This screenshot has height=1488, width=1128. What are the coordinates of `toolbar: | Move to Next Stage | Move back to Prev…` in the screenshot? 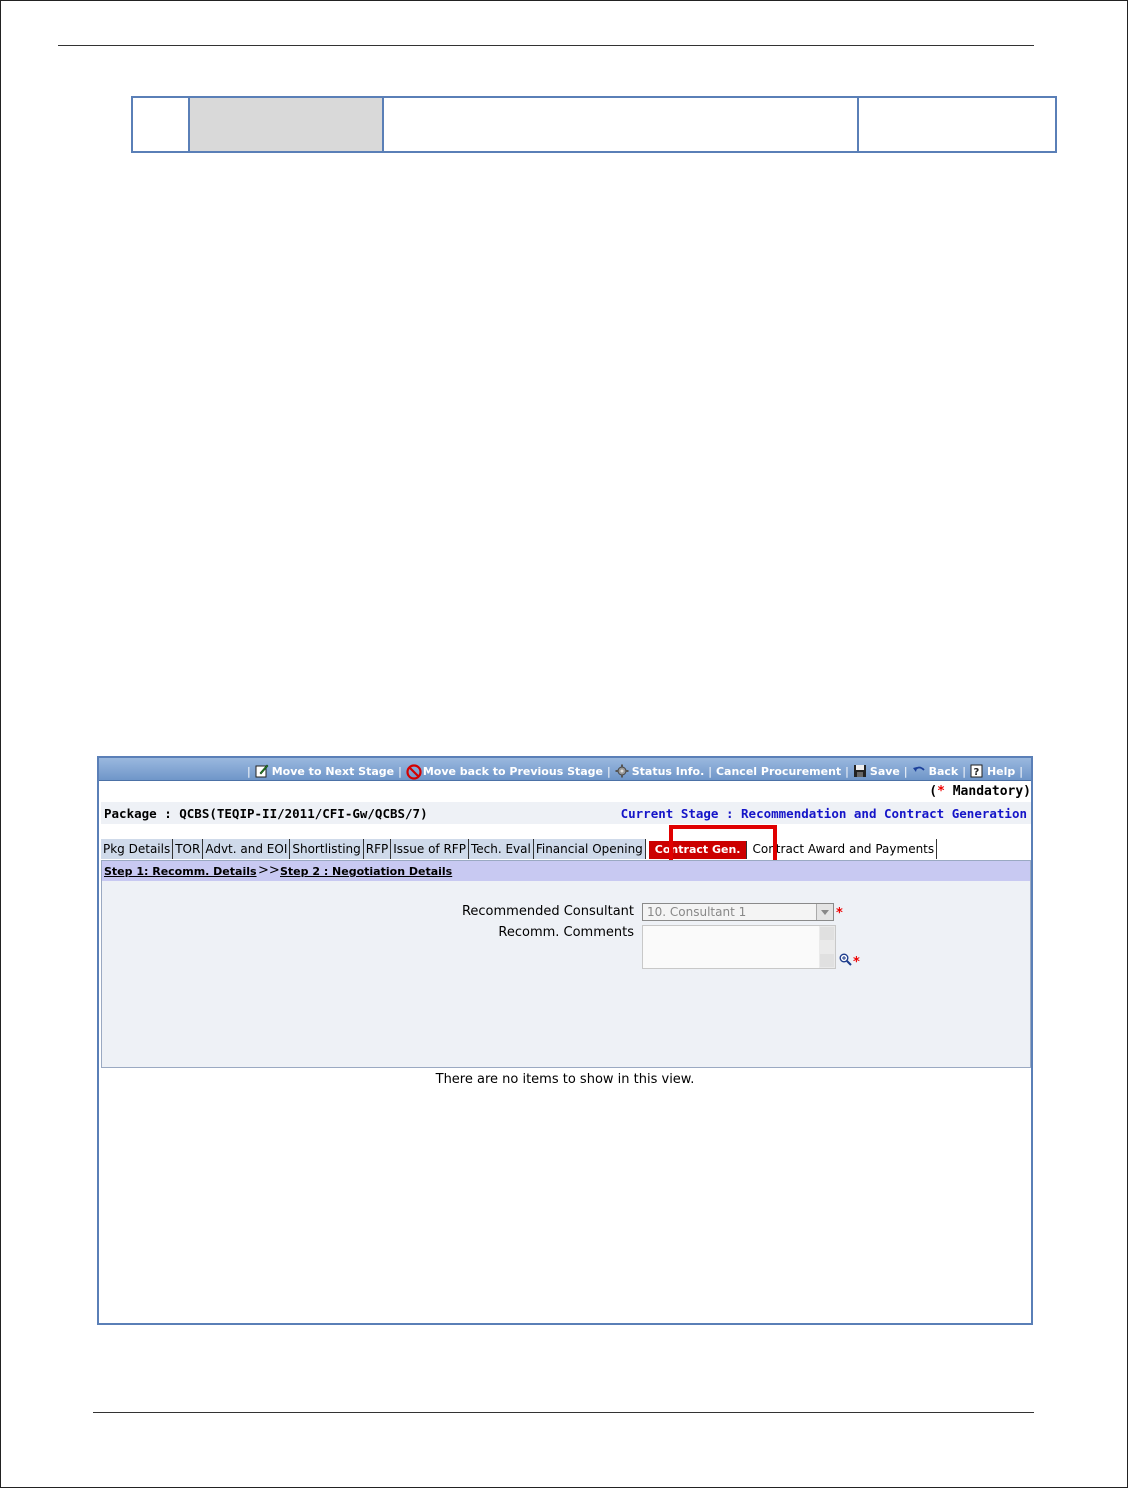 It's located at (565, 769).